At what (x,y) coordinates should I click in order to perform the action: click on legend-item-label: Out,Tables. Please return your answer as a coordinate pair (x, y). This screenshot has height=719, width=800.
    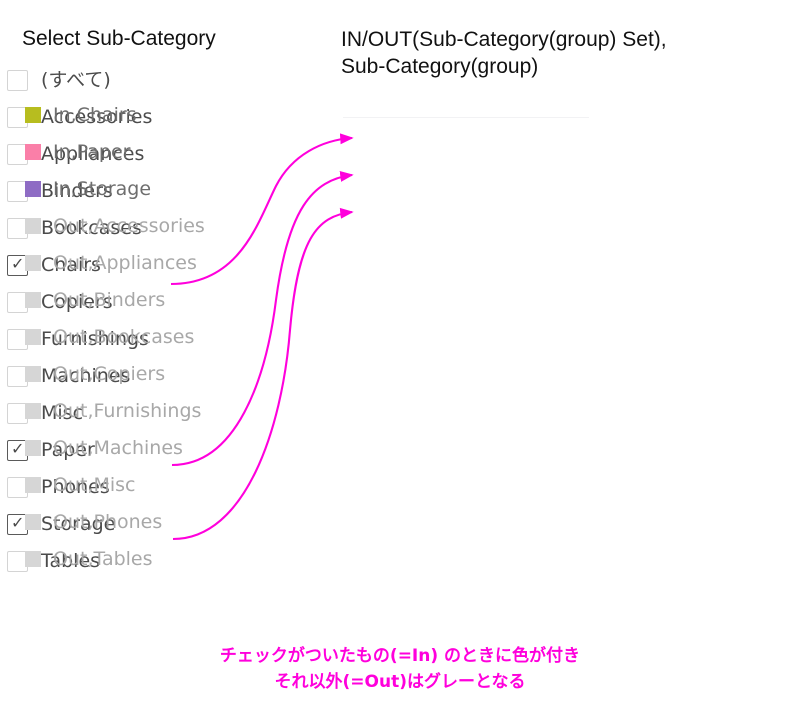
    Looking at the image, I should click on (103, 558).